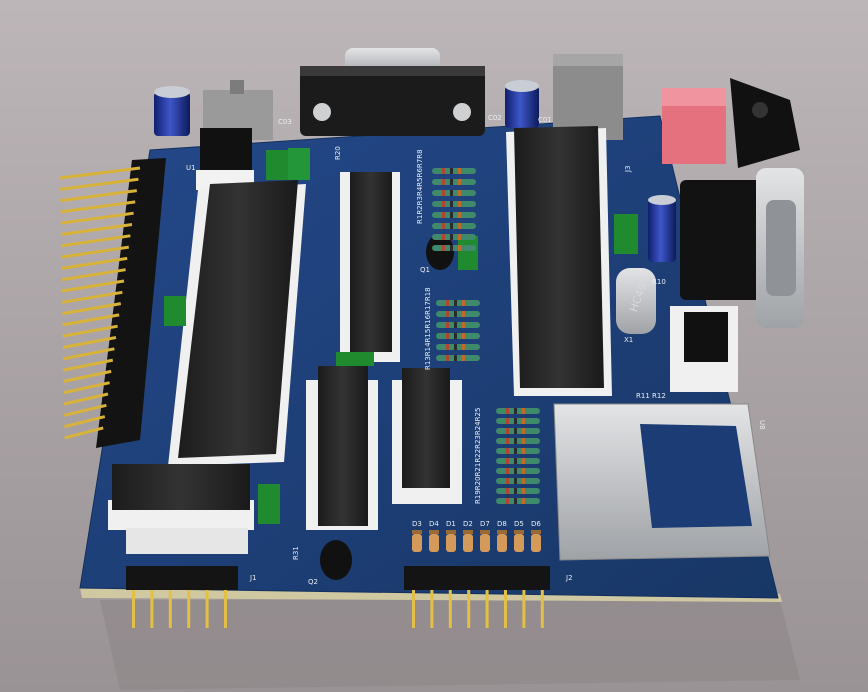  Describe the element at coordinates (478, 456) in the screenshot. I see `silk-resistor-col3: R19R20R21R22R23R24R25` at that location.